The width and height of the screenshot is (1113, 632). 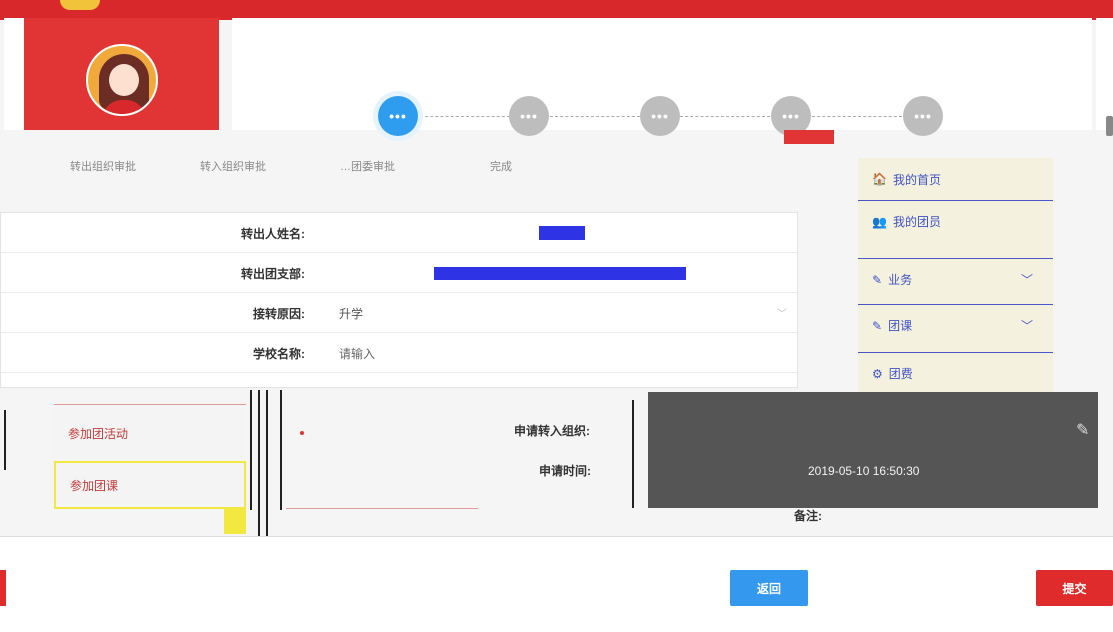 I want to click on scroll-handle, so click(x=1109, y=126).